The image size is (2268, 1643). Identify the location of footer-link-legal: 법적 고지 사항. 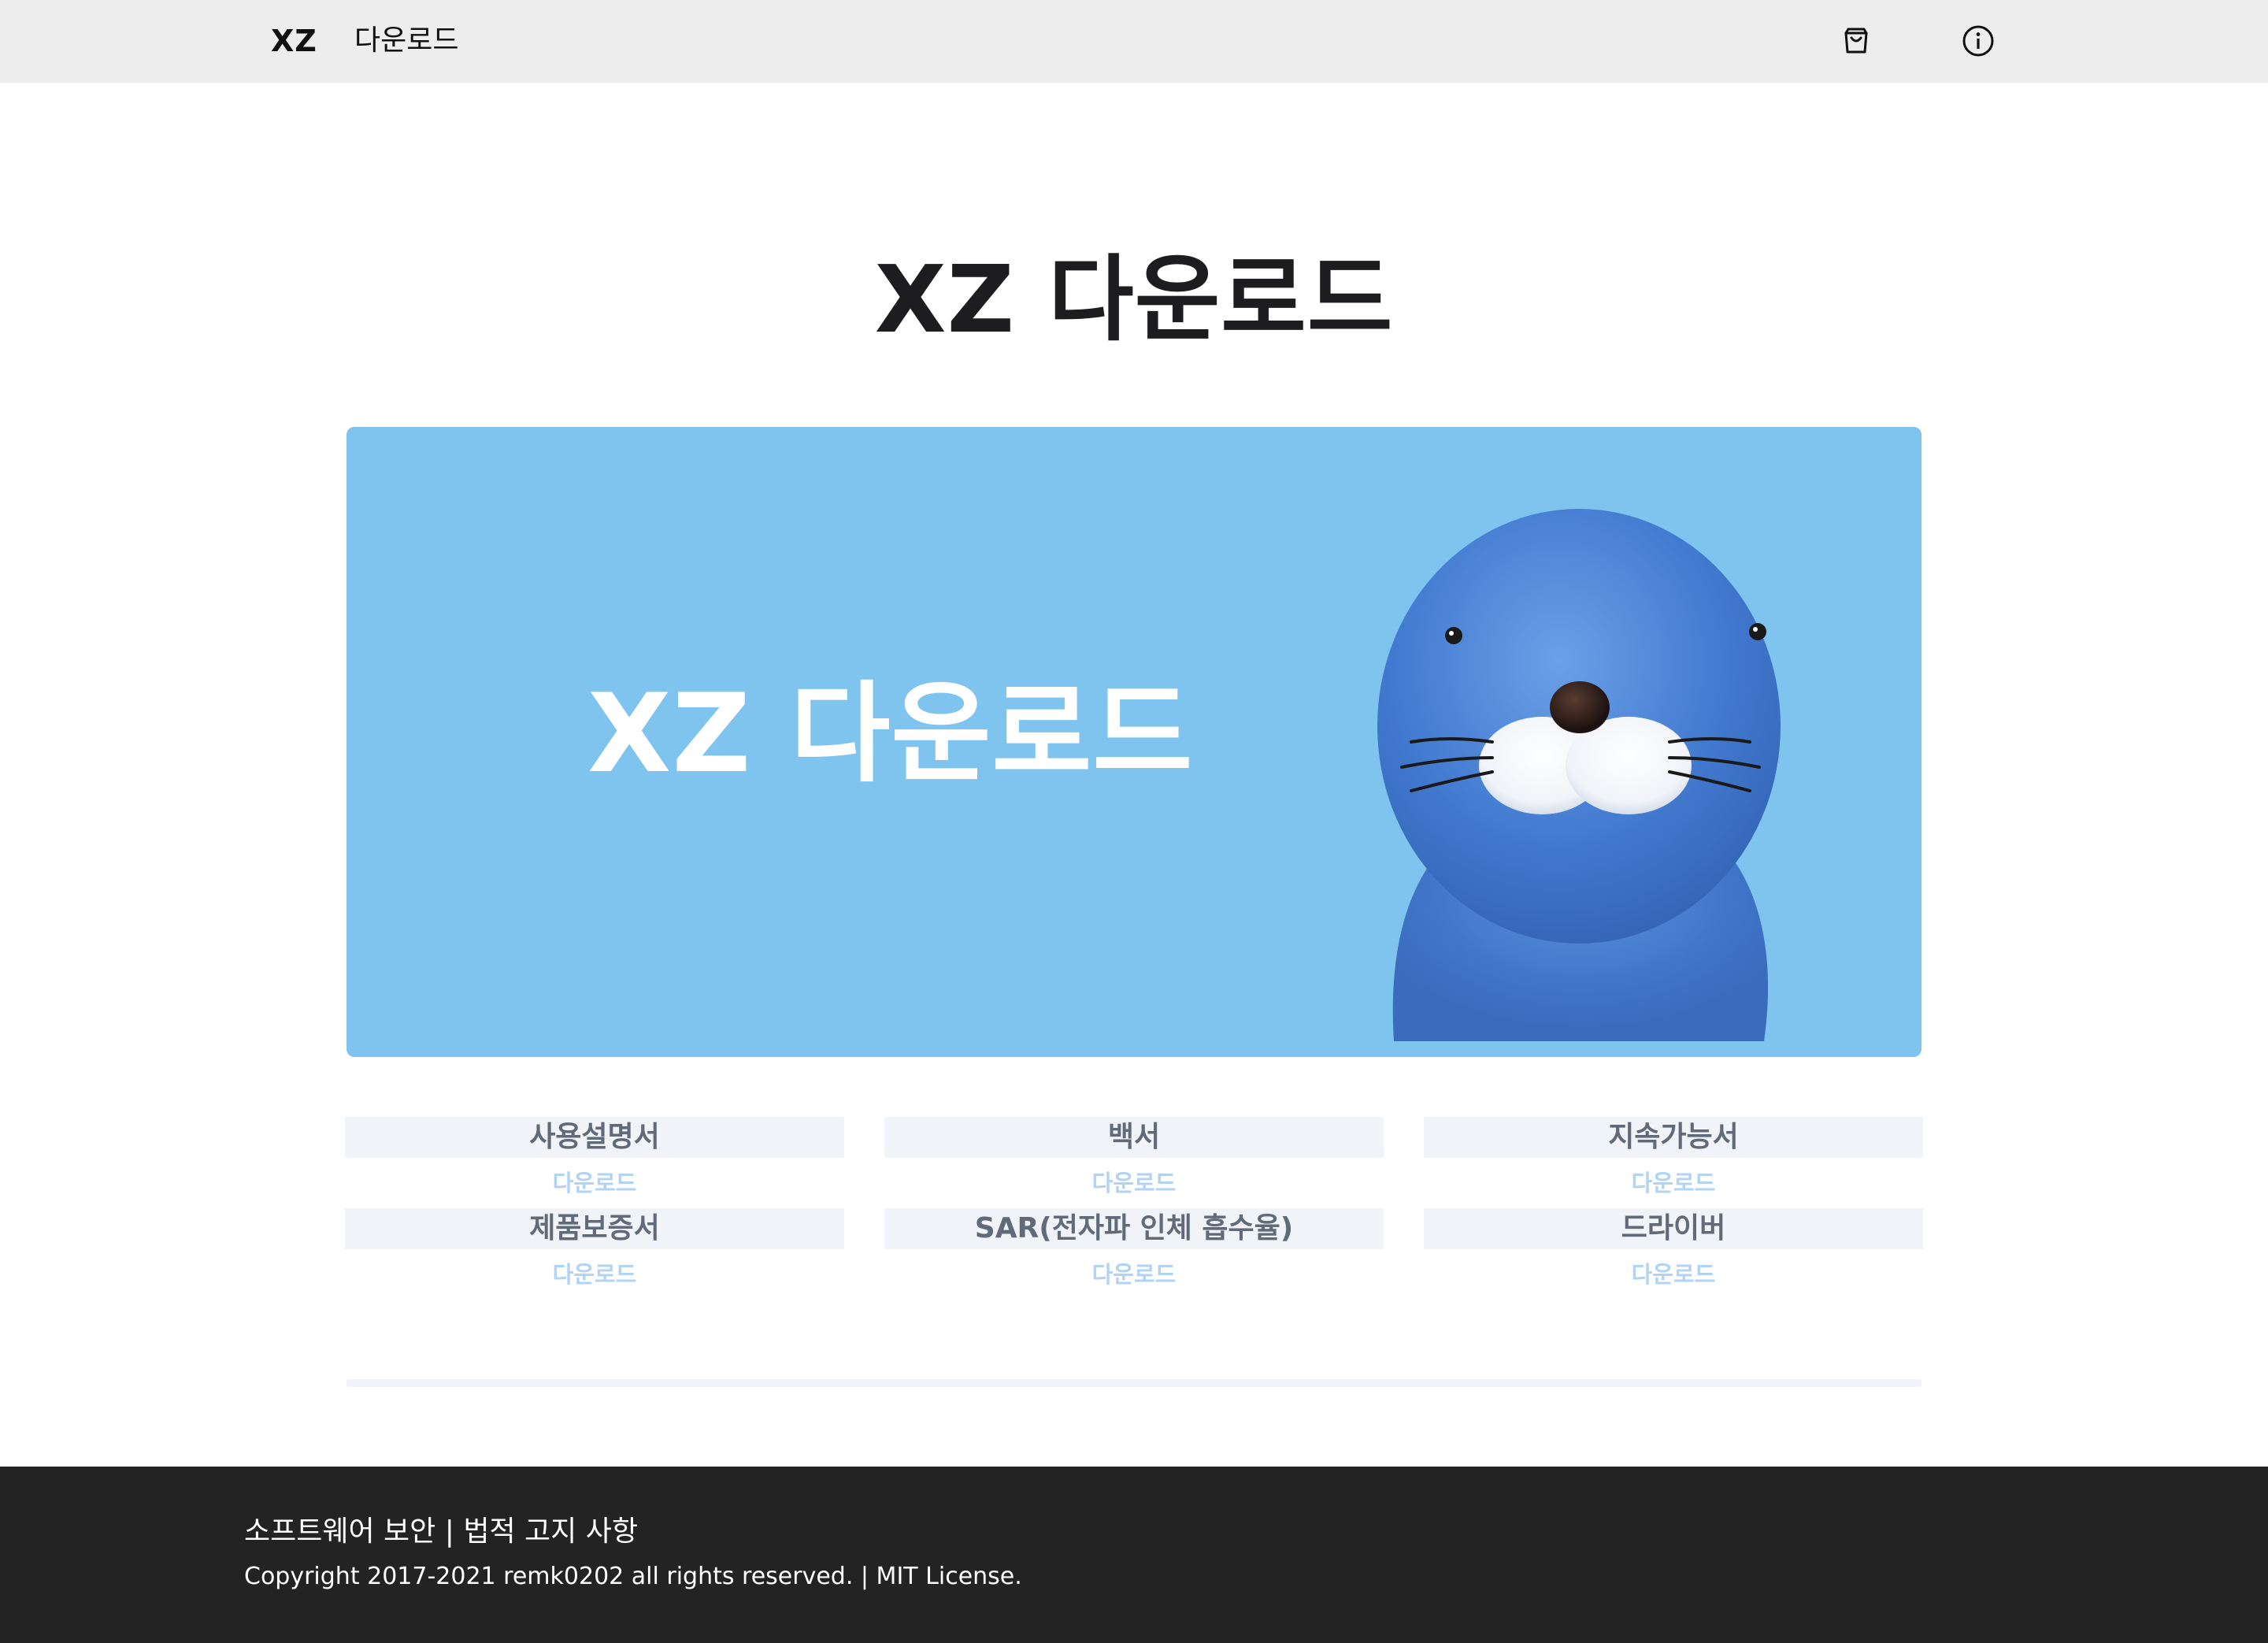
(550, 1531).